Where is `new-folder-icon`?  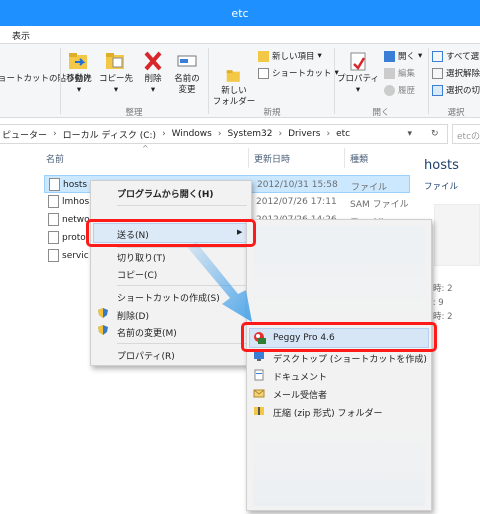
new-folder-icon is located at coordinates (233, 76).